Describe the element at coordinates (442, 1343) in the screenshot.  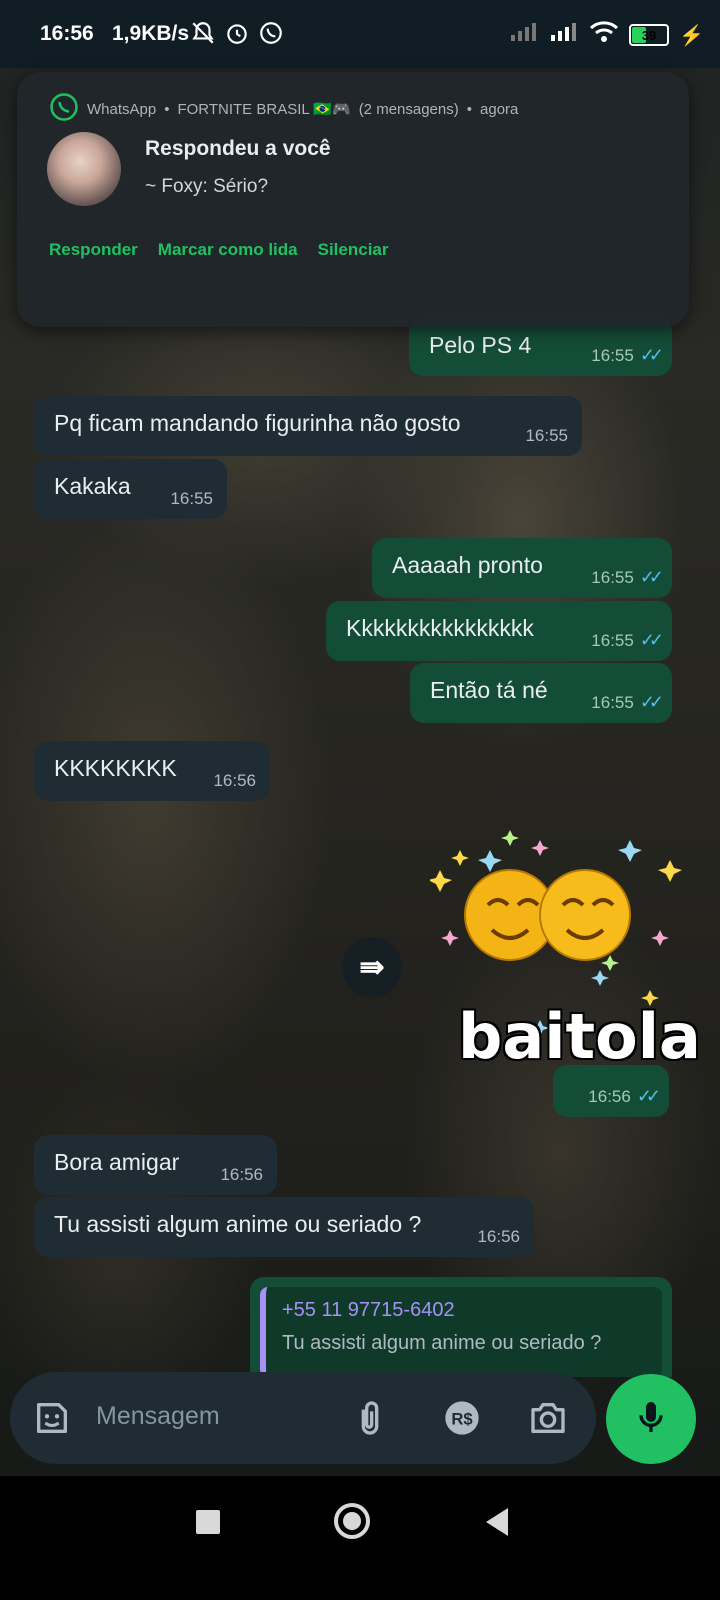
I see `quoted-text: Tu assisti algum anime ou seriado ?` at that location.